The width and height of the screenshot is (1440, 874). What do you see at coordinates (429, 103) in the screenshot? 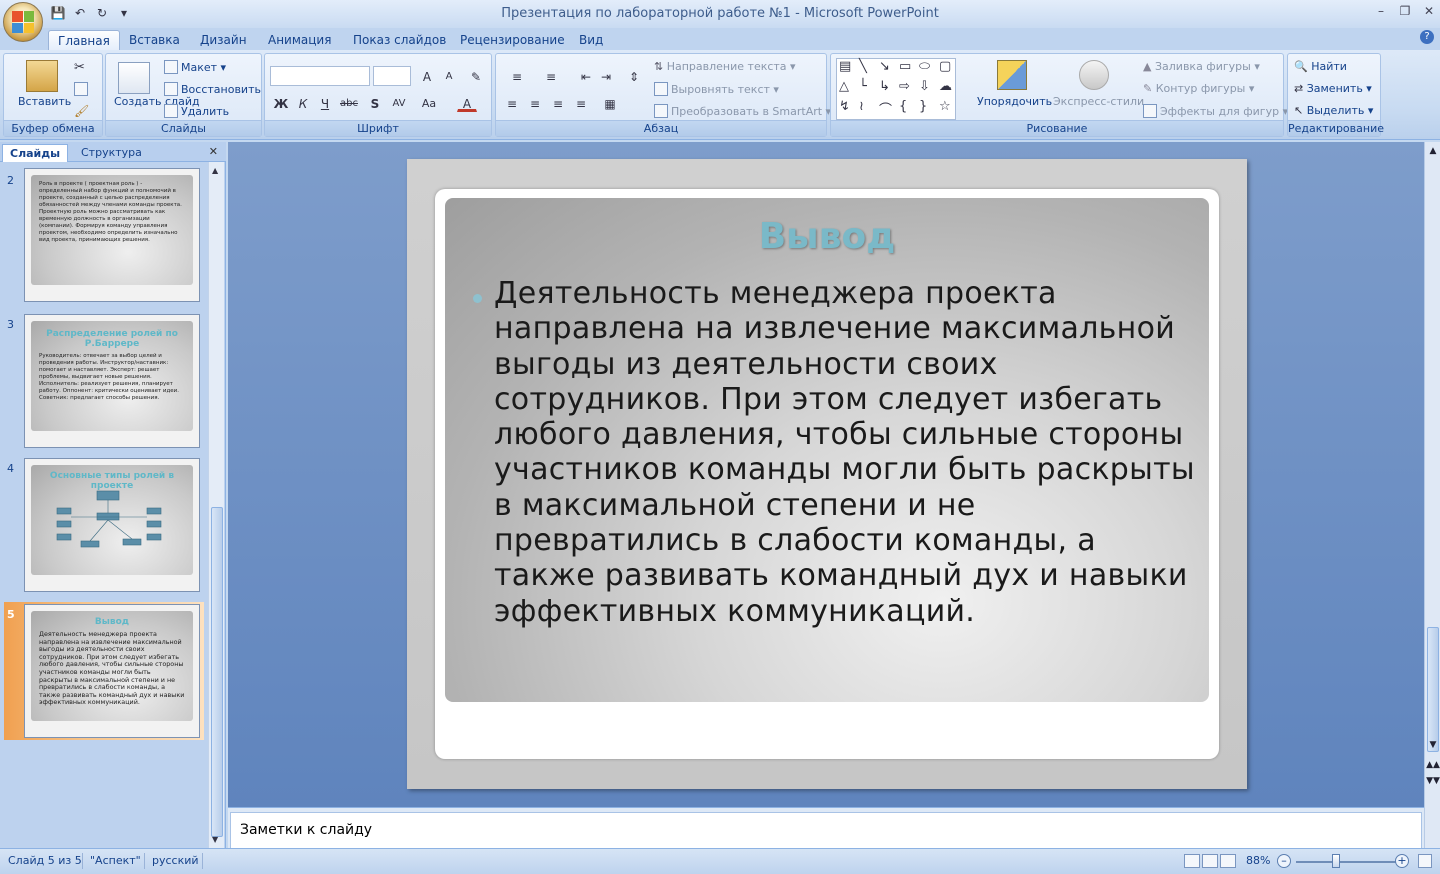
I see `change-case-button: Aa` at bounding box center [429, 103].